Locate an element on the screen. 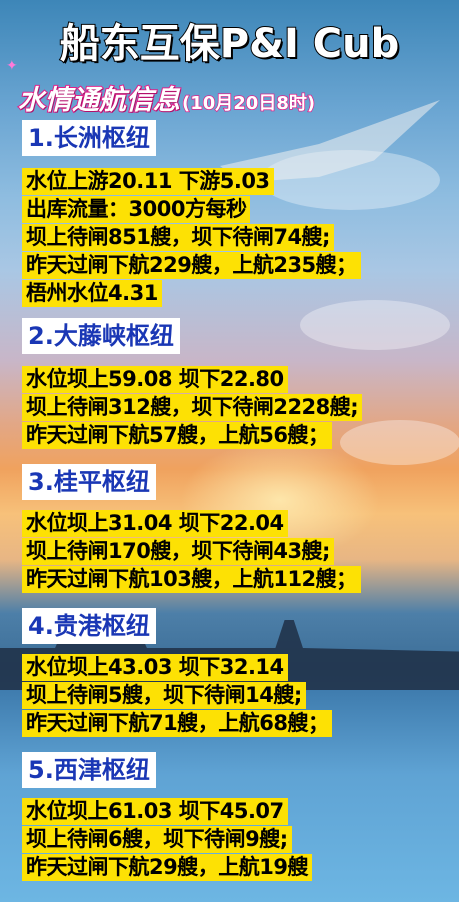 Image resolution: width=459 pixels, height=902 pixels. info-line: 坝上待闸170艘，坝下待闸43艘; is located at coordinates (178, 551).